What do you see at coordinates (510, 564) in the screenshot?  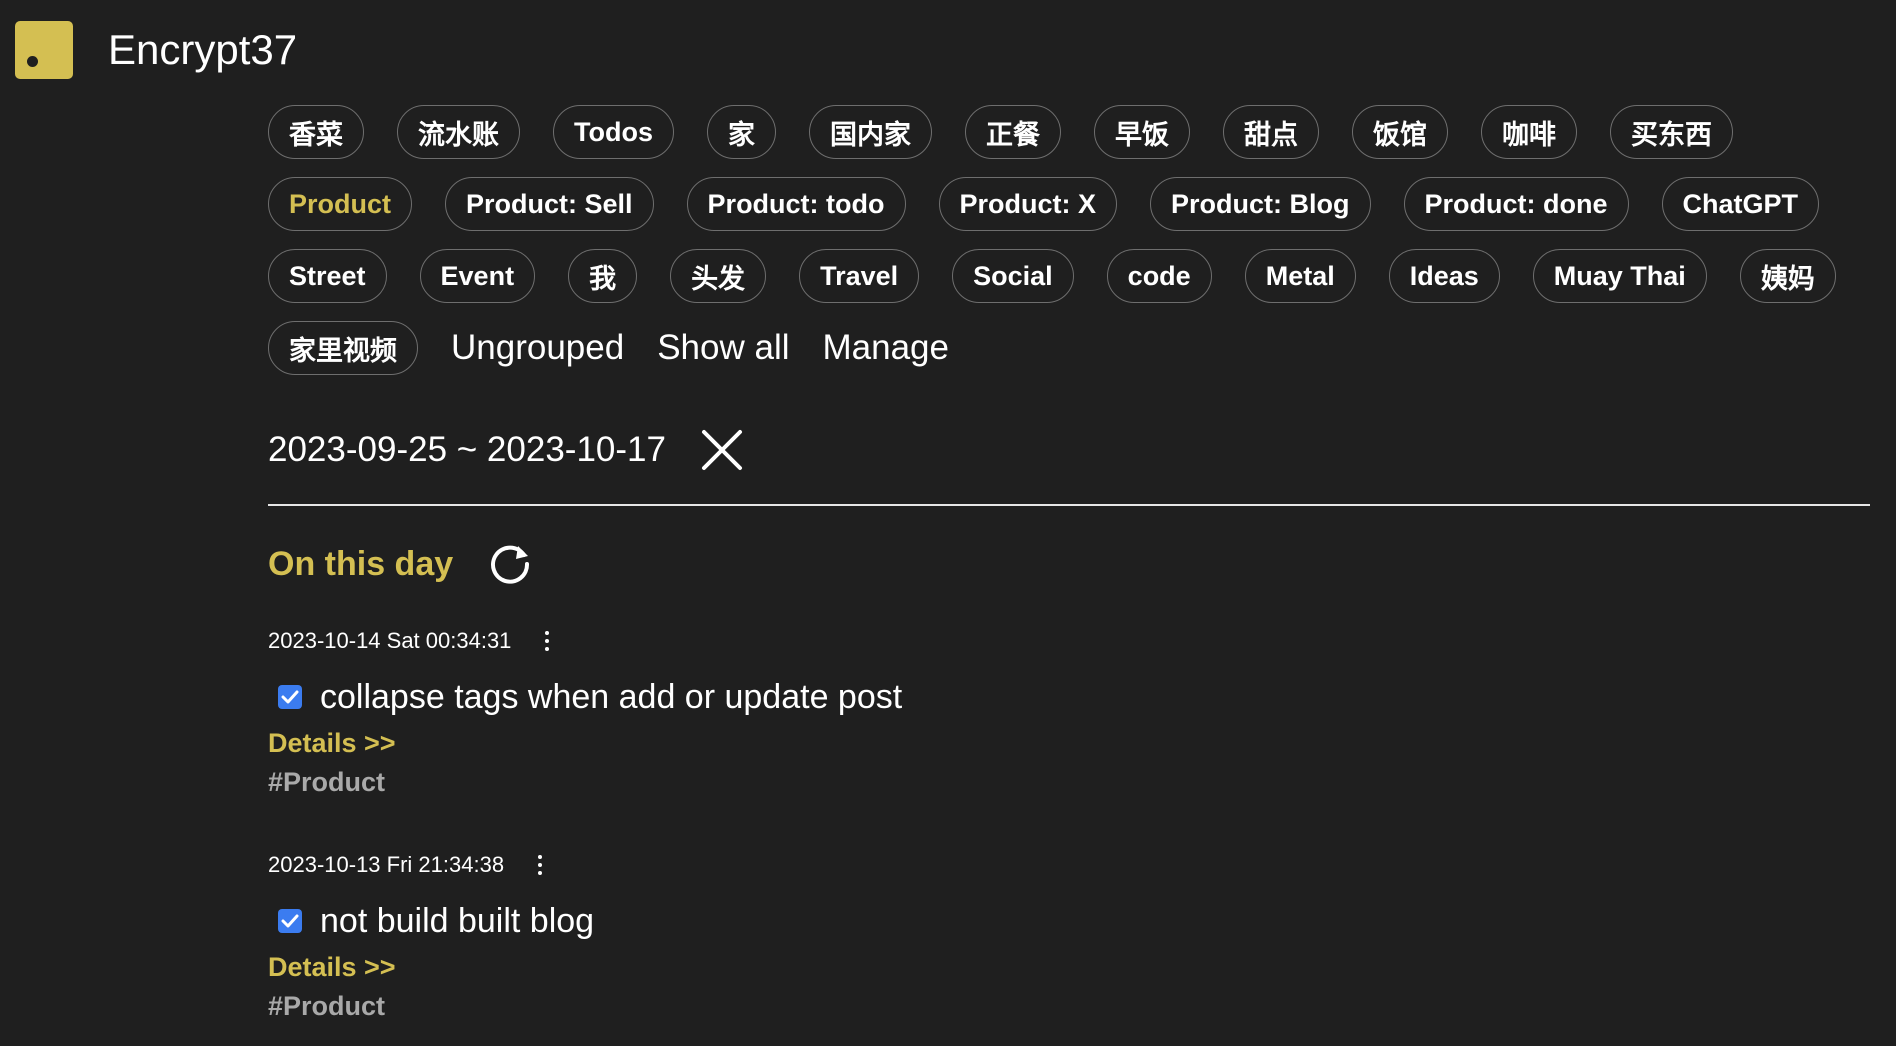 I see `refresh-icon` at bounding box center [510, 564].